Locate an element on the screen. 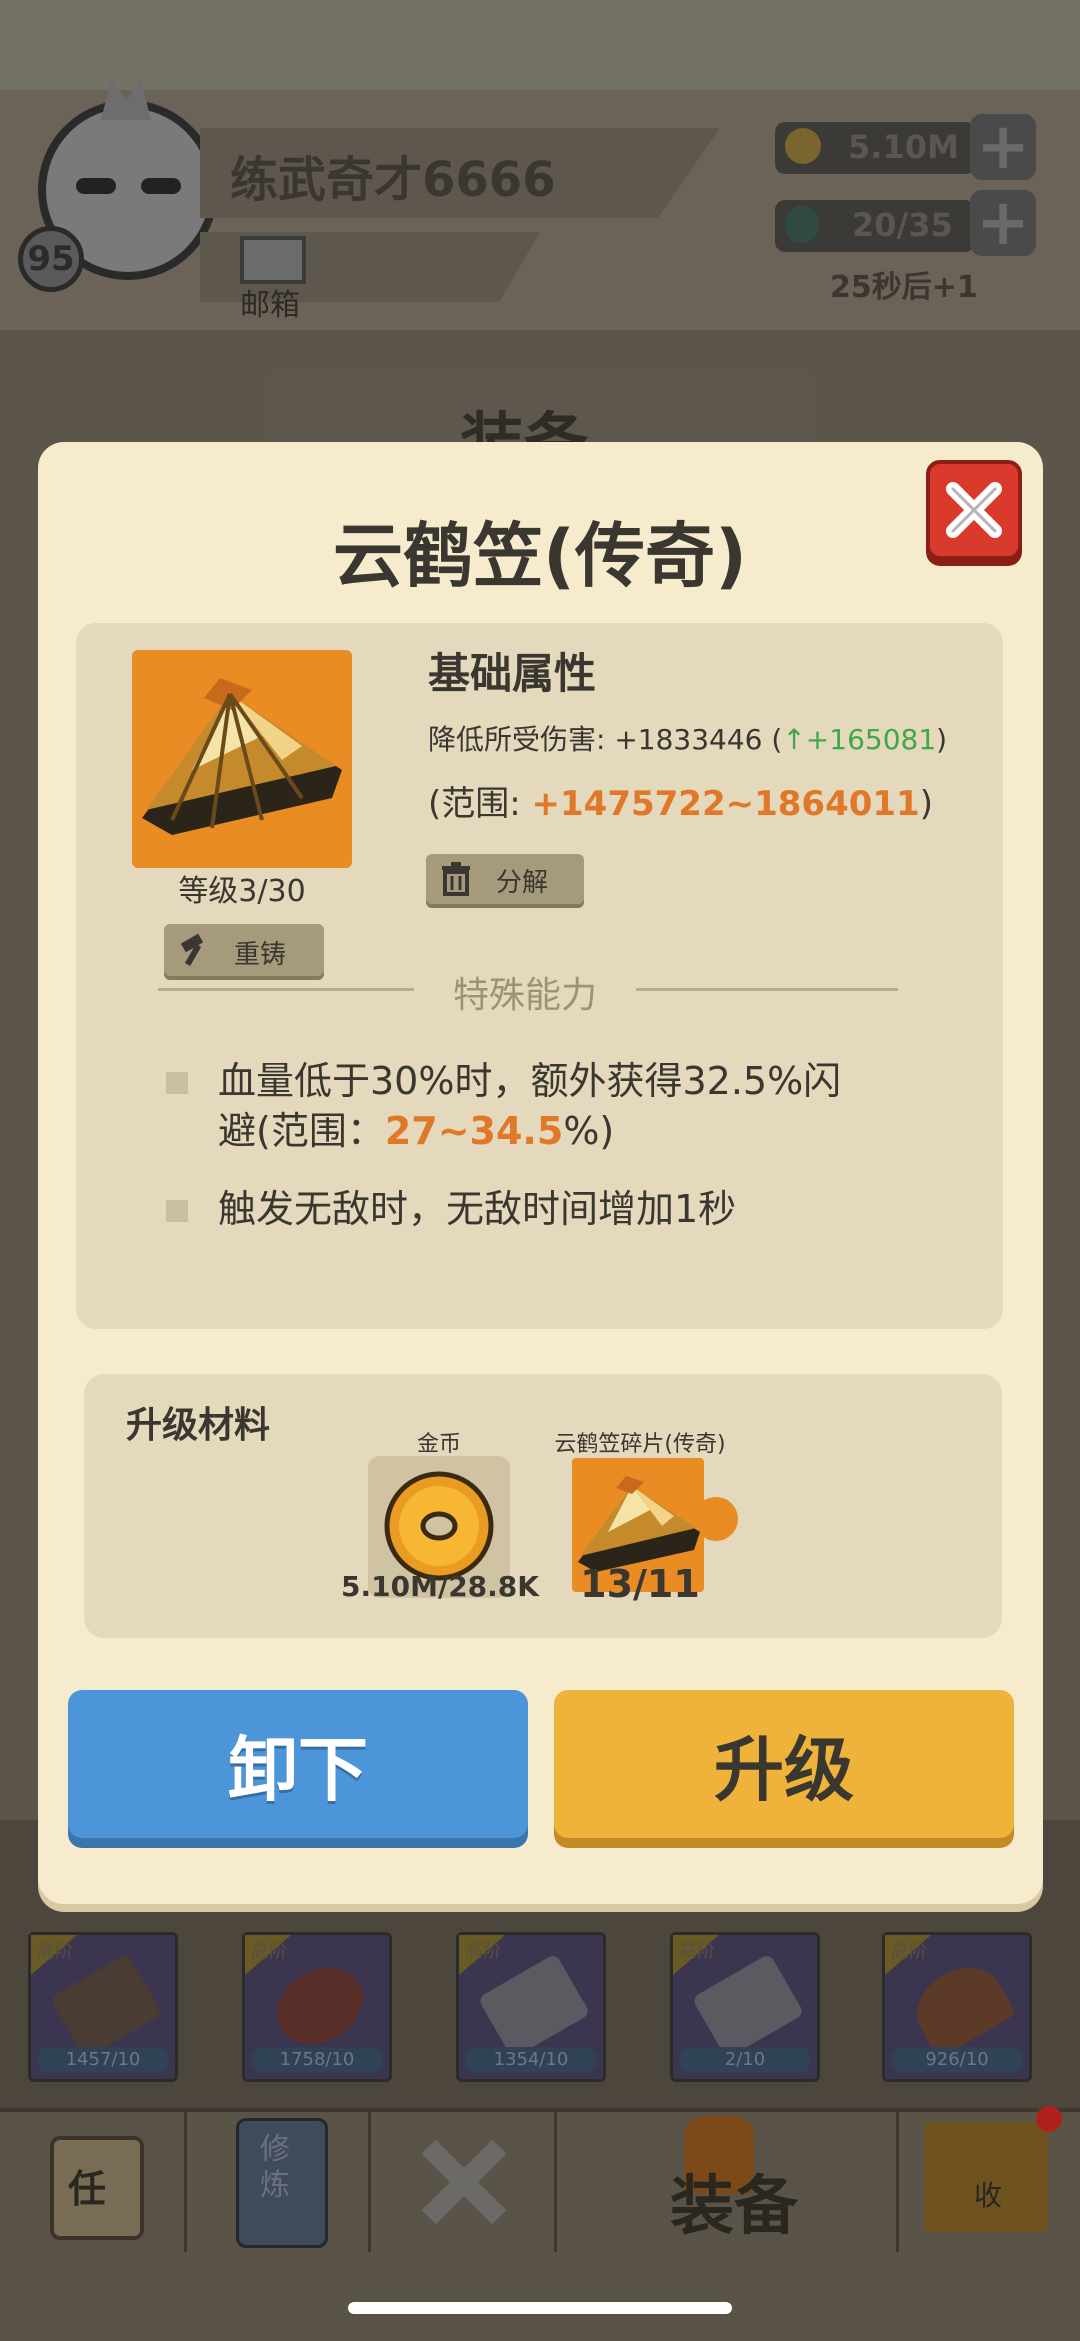  coin-material-name: 金币 is located at coordinates (438, 1444).